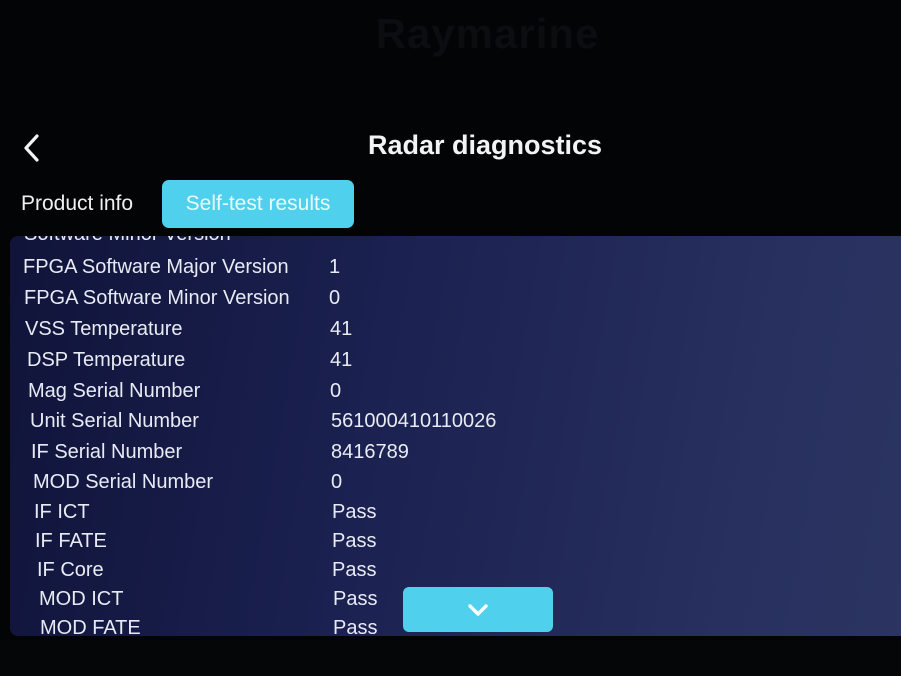 The height and width of the screenshot is (676, 901). I want to click on row-value: -, so click(334, 242).